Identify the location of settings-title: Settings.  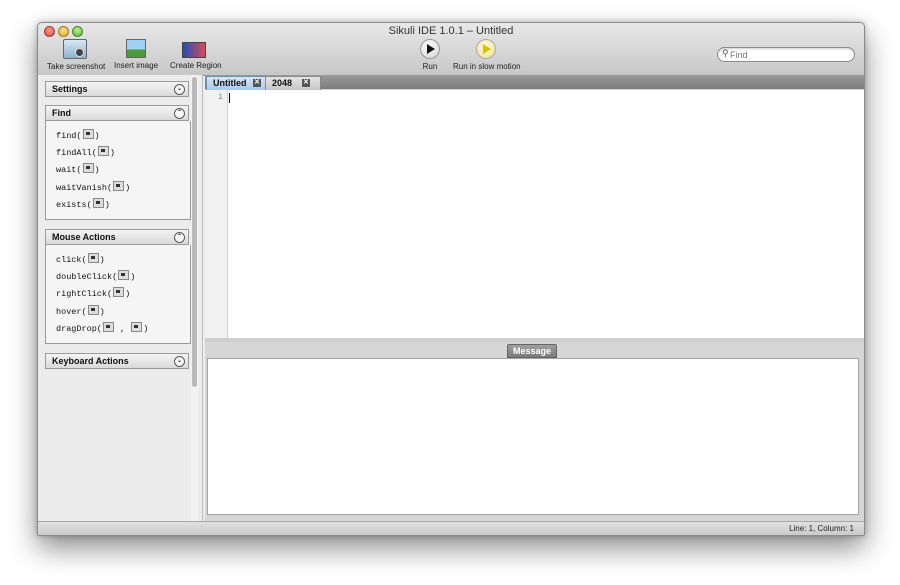
(70, 89).